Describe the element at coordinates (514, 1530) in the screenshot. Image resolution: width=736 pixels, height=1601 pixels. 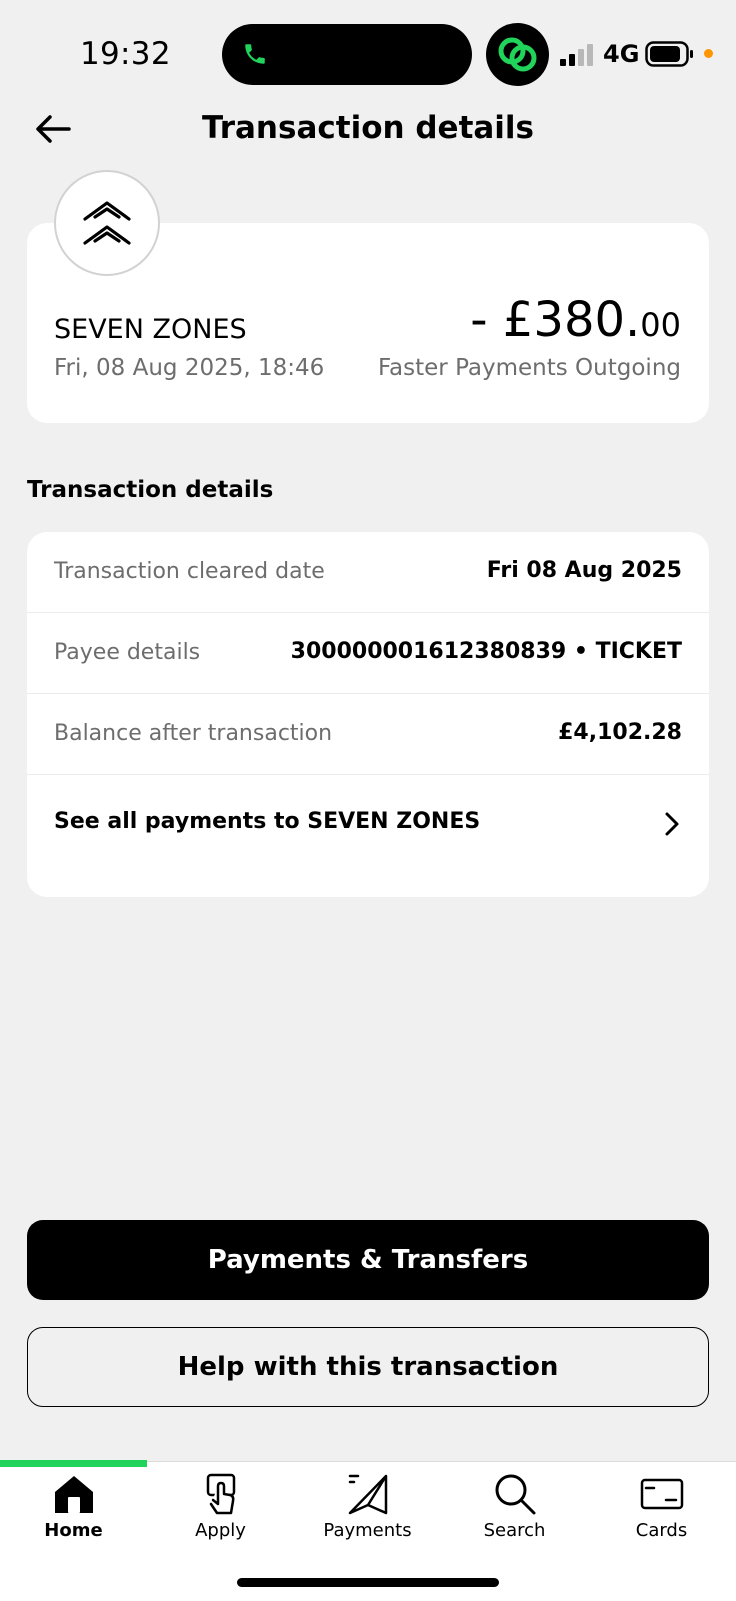
I see `nav-label-search: Search` at that location.